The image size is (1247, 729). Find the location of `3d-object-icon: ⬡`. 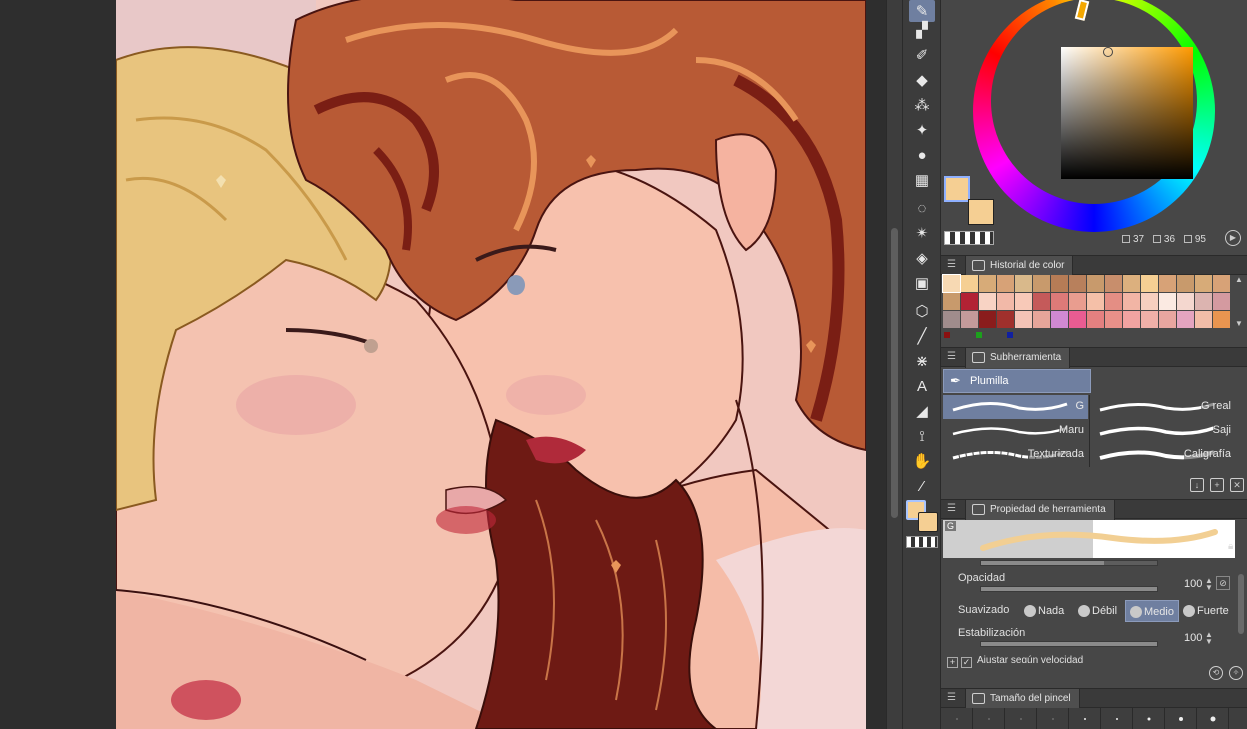

3d-object-icon: ⬡ is located at coordinates (922, 311).